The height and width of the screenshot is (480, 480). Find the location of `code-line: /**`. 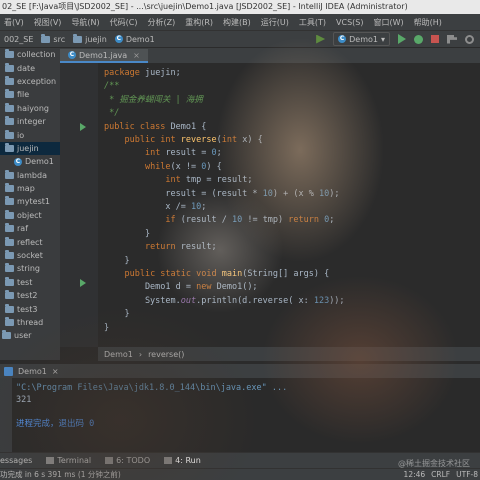

code-line: /** is located at coordinates (111, 86).